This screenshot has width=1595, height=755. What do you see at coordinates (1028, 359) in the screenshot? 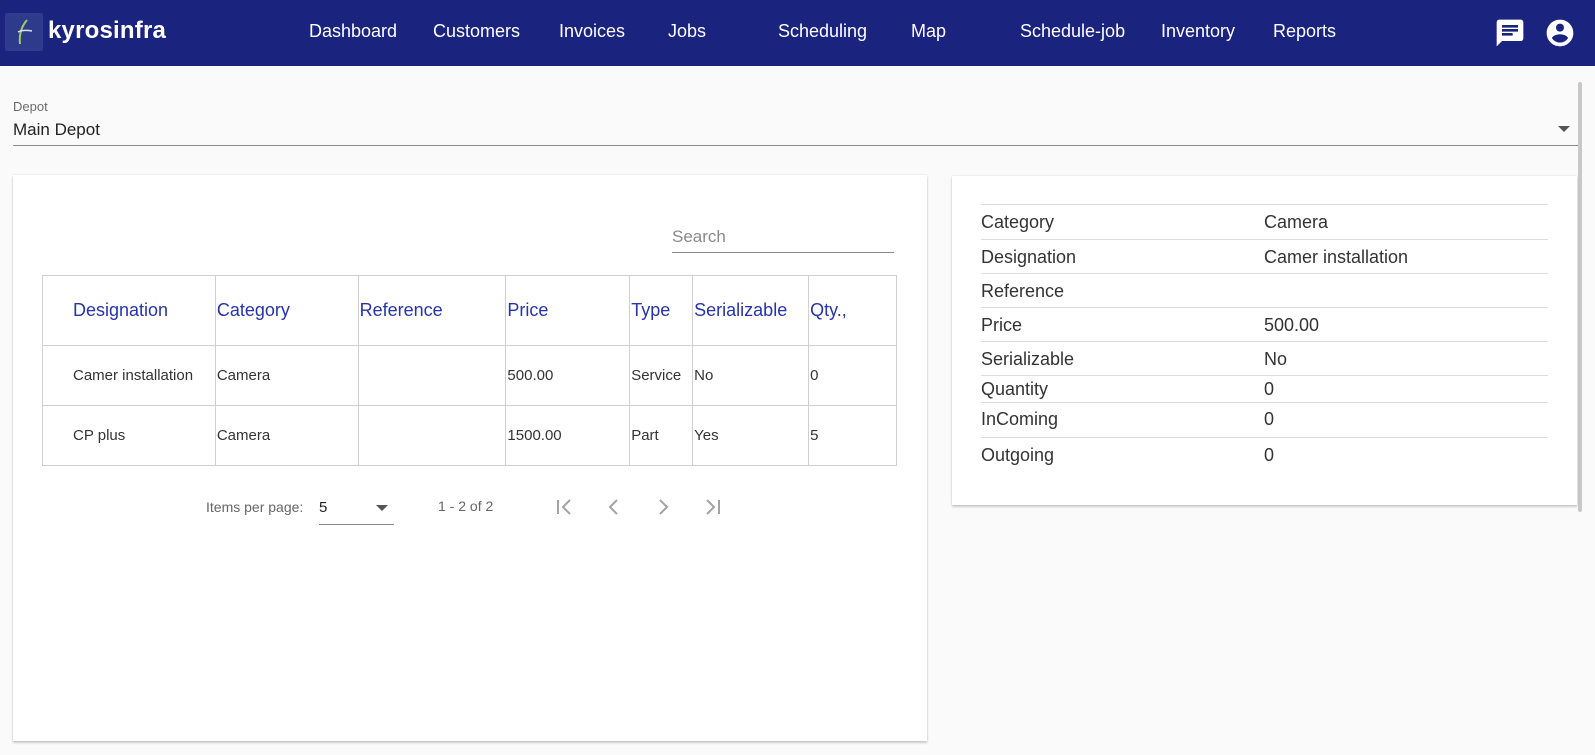
I see `detail-label: Serializable` at bounding box center [1028, 359].